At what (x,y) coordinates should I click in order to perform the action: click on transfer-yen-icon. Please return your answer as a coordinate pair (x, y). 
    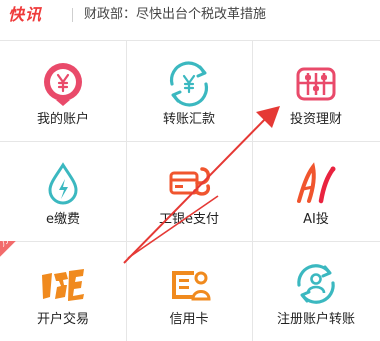
    Looking at the image, I should click on (189, 84).